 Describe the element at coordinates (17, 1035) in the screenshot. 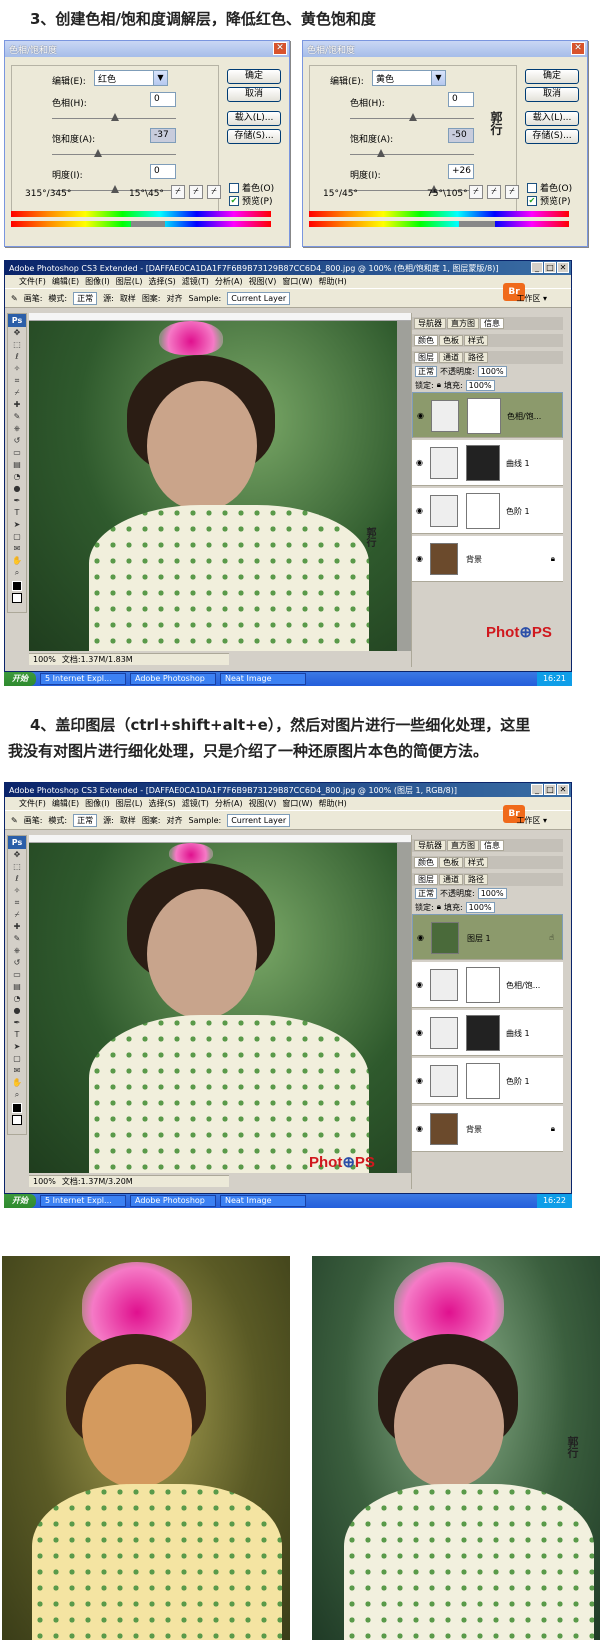

I see `type-tool-icon: T` at that location.